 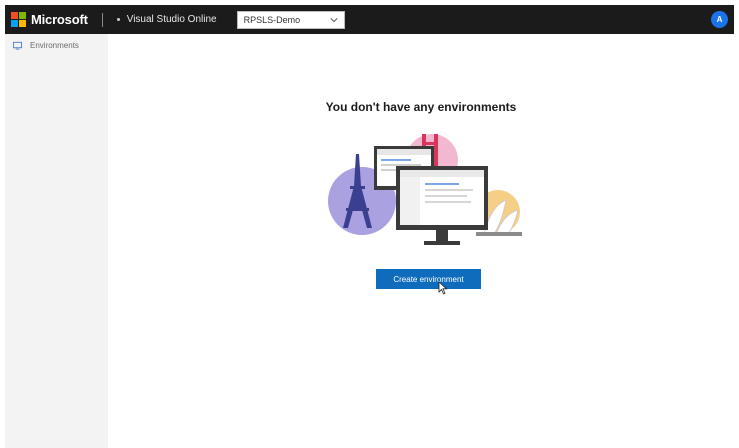 What do you see at coordinates (443, 288) in the screenshot?
I see `mouse-cursor-icon` at bounding box center [443, 288].